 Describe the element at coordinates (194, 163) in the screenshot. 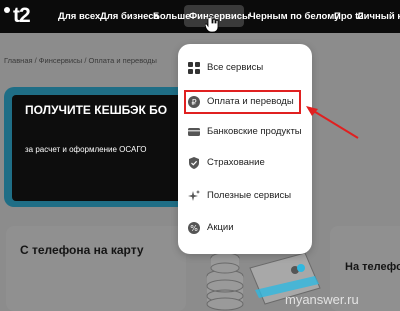

I see `shield-icon` at that location.